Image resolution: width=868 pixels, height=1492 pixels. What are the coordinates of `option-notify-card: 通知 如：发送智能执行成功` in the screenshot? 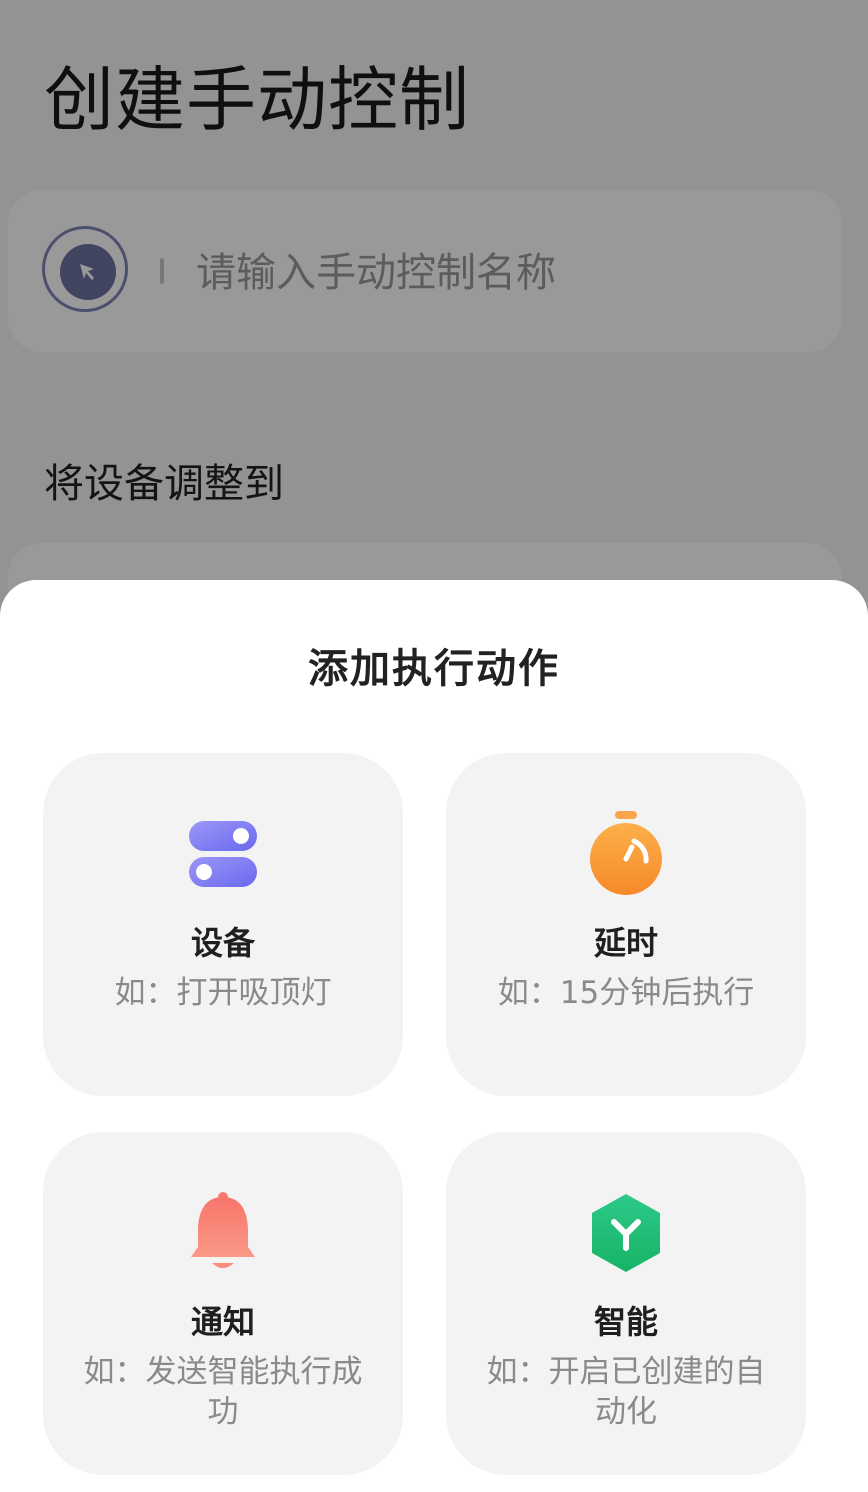 It's located at (223, 1303).